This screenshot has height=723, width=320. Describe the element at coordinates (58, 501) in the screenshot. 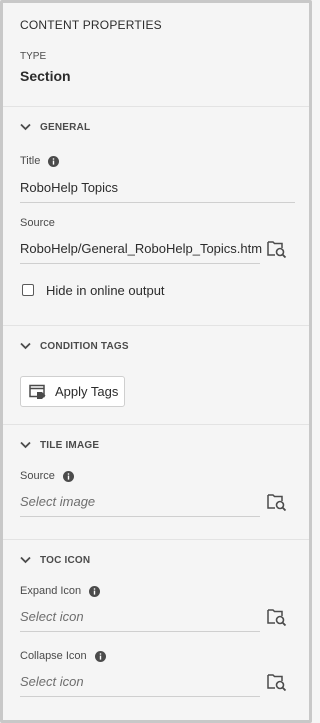

I see `tile-source-placeholder: Select image` at that location.